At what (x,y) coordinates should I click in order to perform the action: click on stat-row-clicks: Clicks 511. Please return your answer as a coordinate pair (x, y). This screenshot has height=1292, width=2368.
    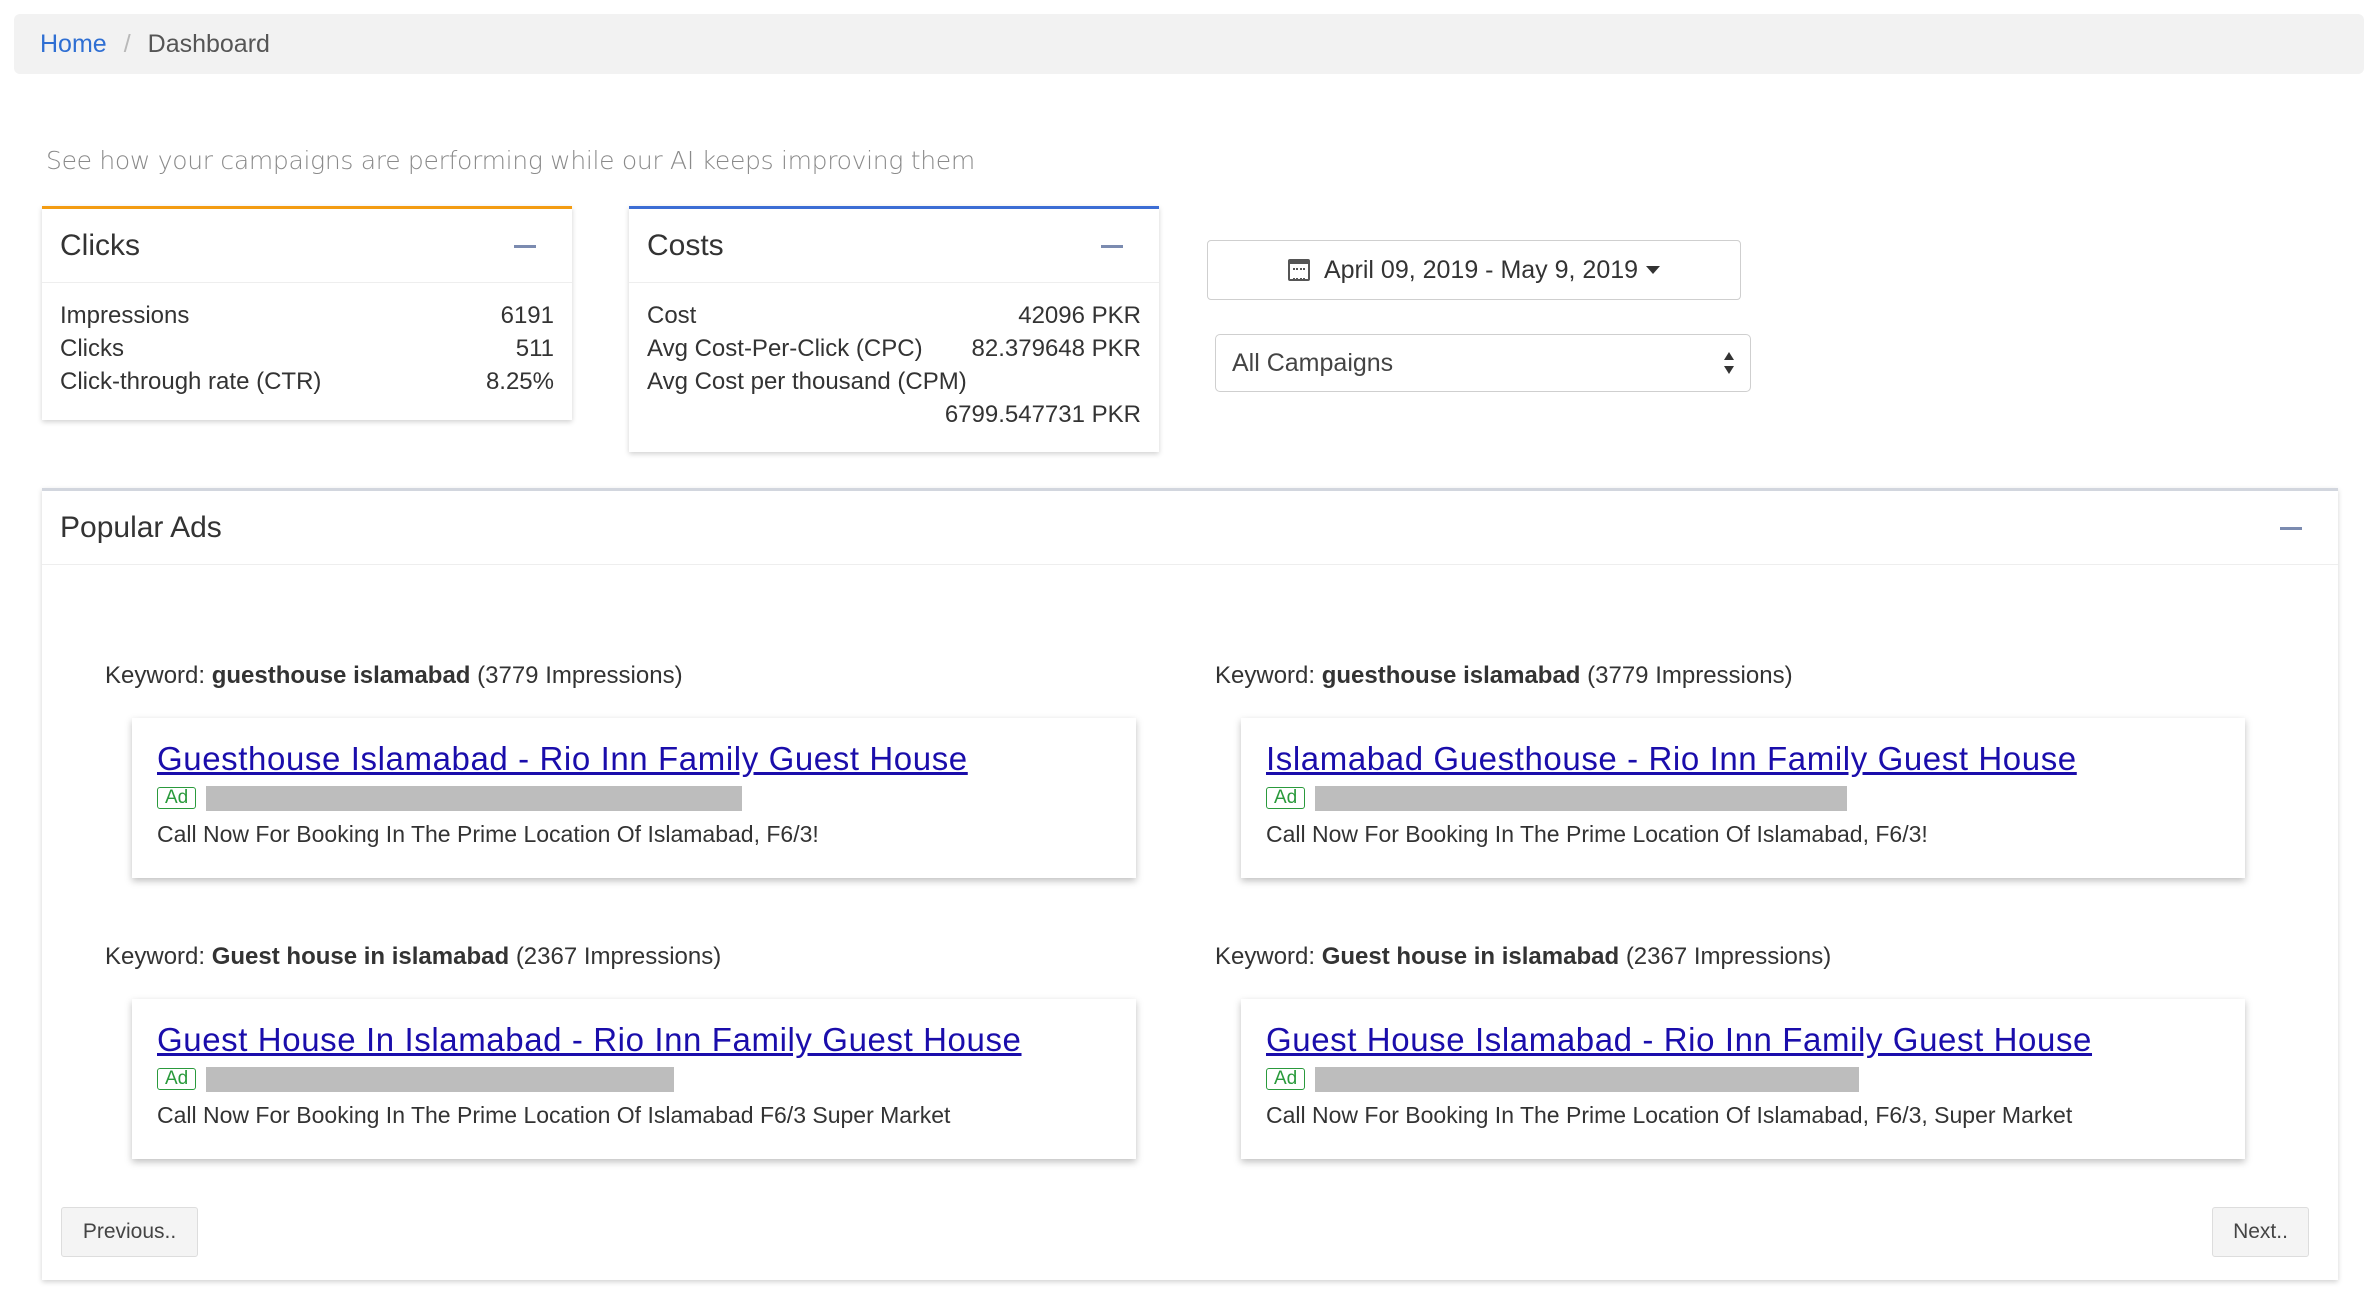
    Looking at the image, I should click on (307, 348).